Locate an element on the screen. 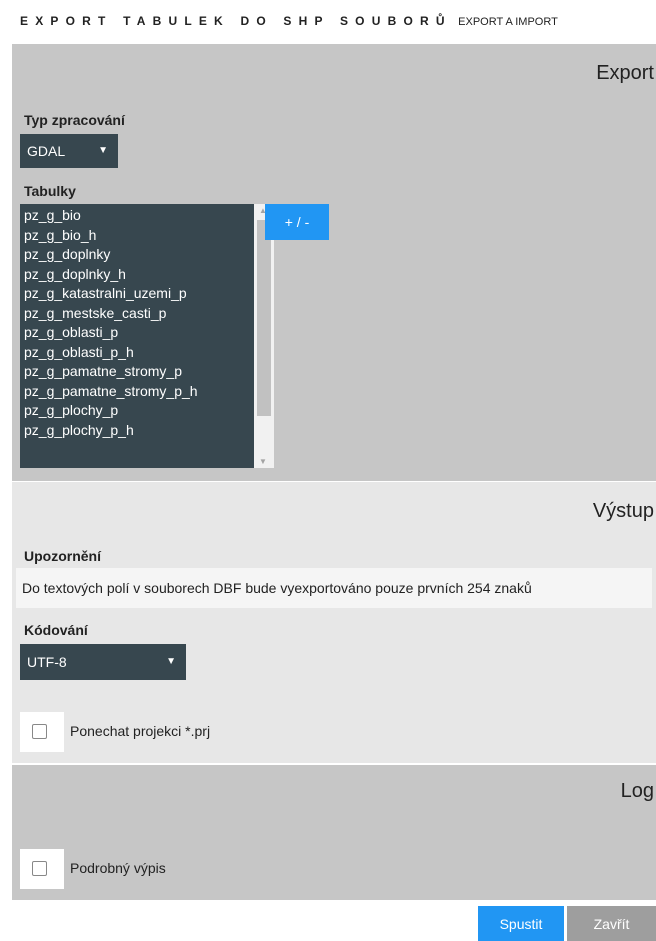  output-section-title: Výstup is located at coordinates (623, 511).